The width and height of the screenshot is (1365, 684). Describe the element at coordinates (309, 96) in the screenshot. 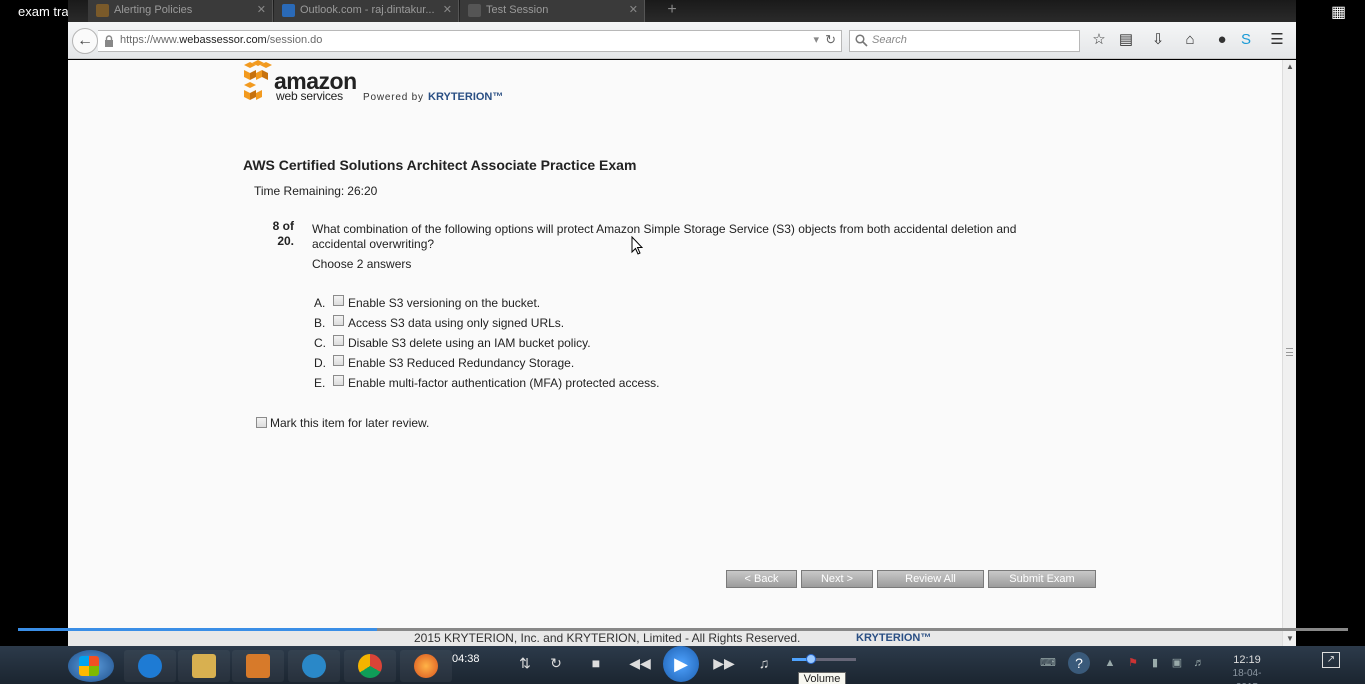

I see `logo-webservices-text: web services` at that location.